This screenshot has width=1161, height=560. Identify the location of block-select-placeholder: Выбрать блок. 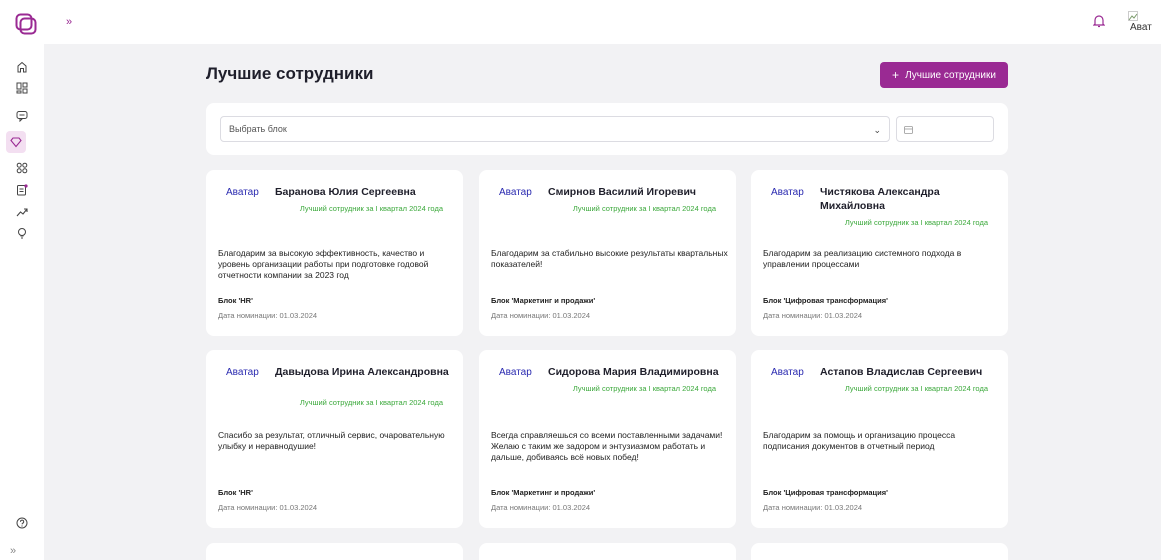
(258, 129).